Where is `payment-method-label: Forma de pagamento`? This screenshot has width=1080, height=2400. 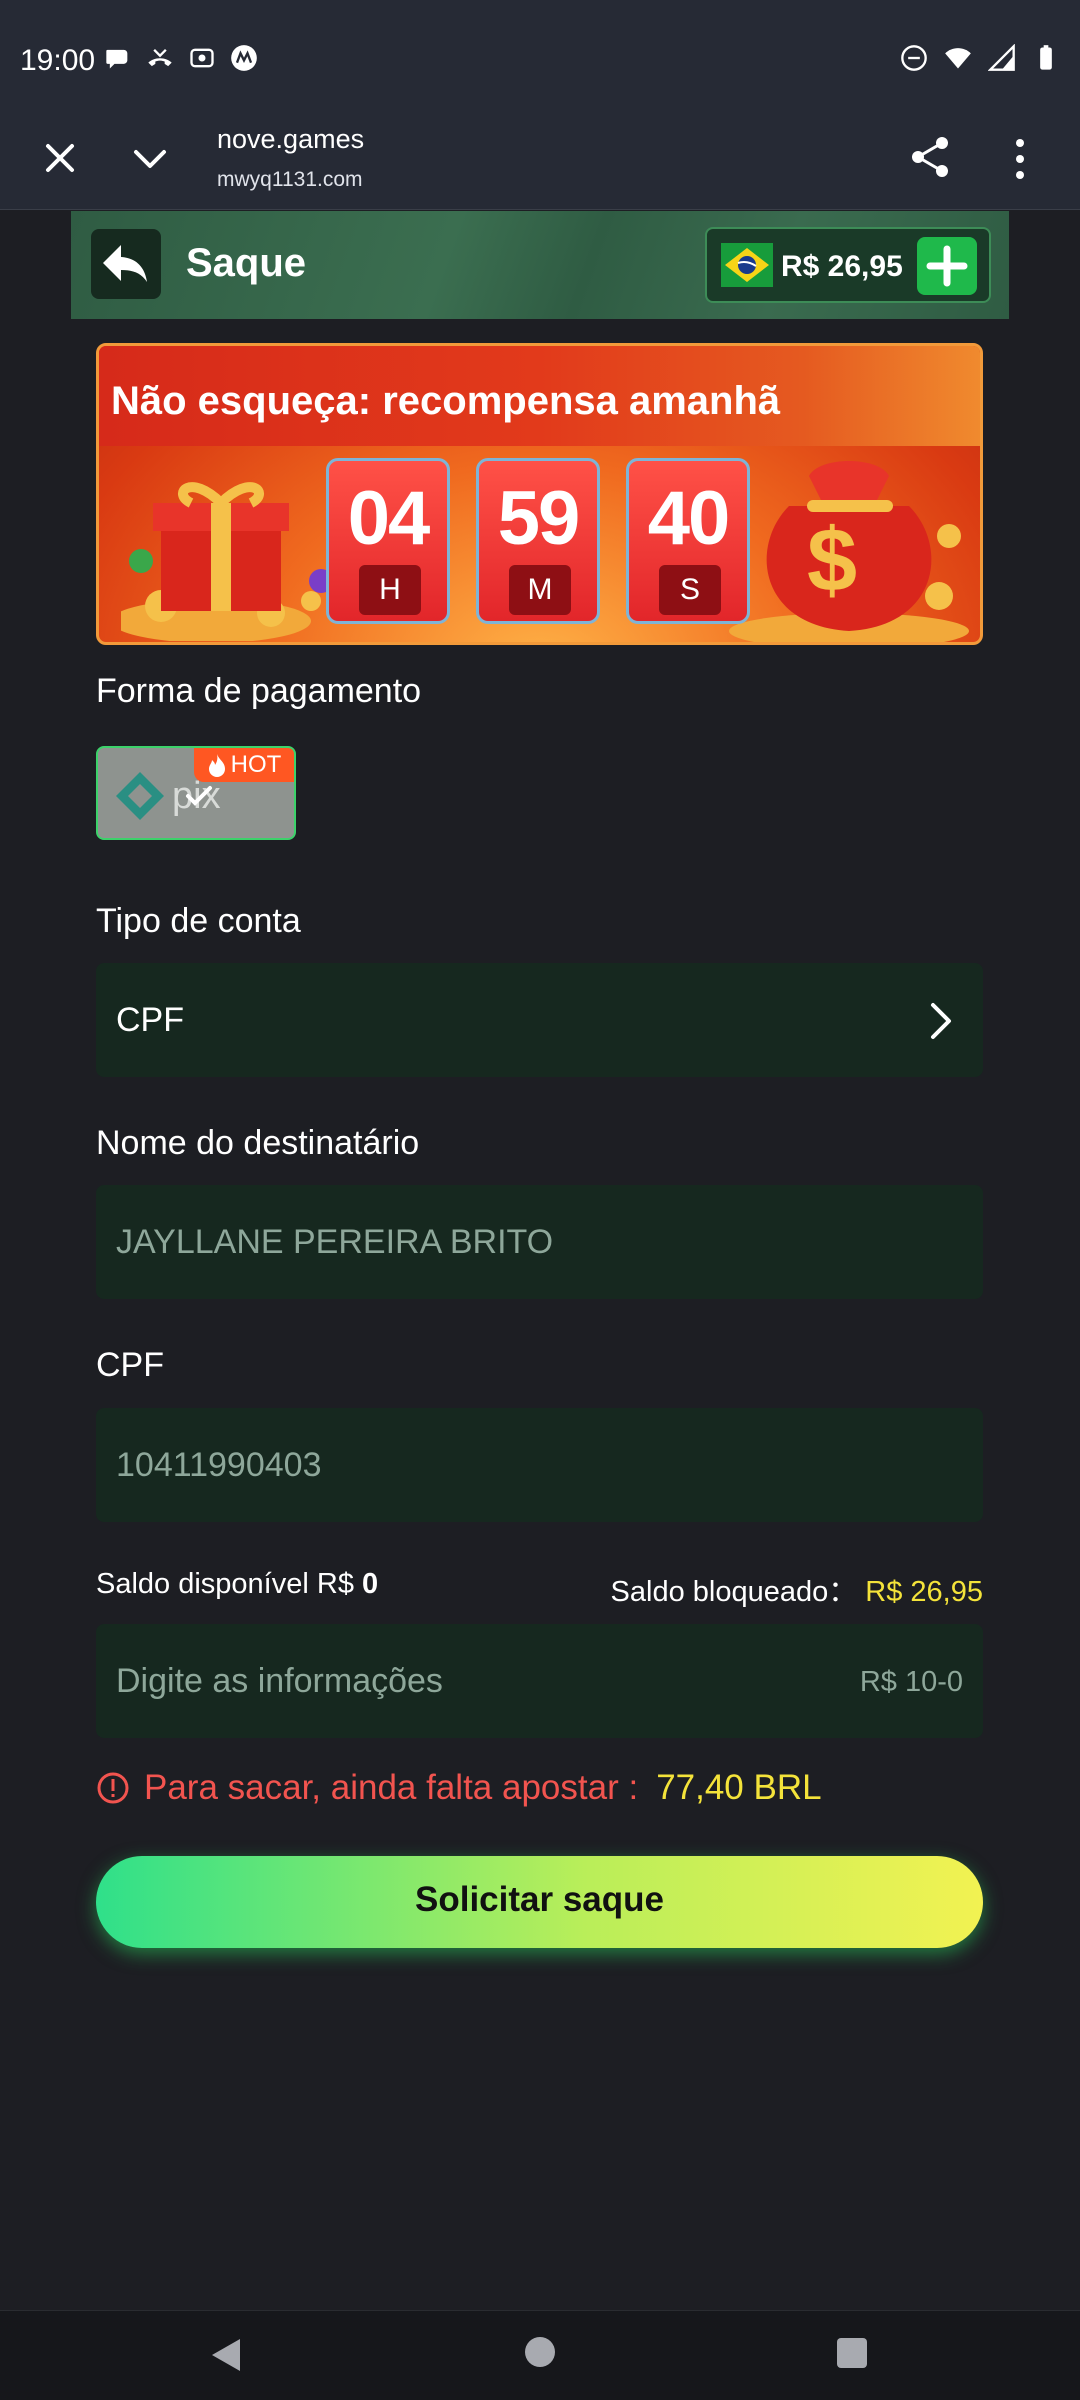 payment-method-label: Forma de pagamento is located at coordinates (259, 691).